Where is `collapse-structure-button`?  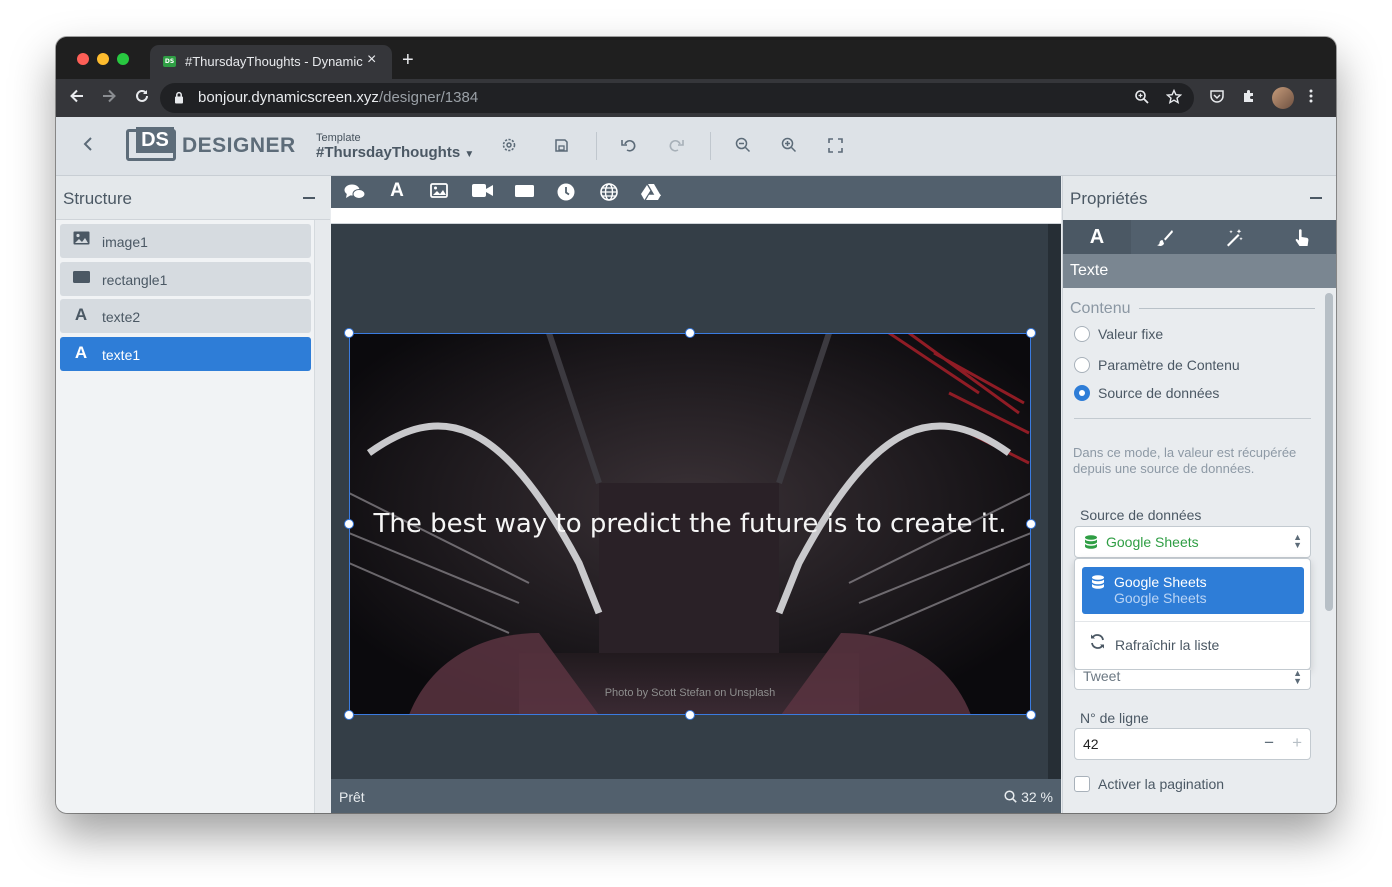
collapse-structure-button is located at coordinates (309, 198).